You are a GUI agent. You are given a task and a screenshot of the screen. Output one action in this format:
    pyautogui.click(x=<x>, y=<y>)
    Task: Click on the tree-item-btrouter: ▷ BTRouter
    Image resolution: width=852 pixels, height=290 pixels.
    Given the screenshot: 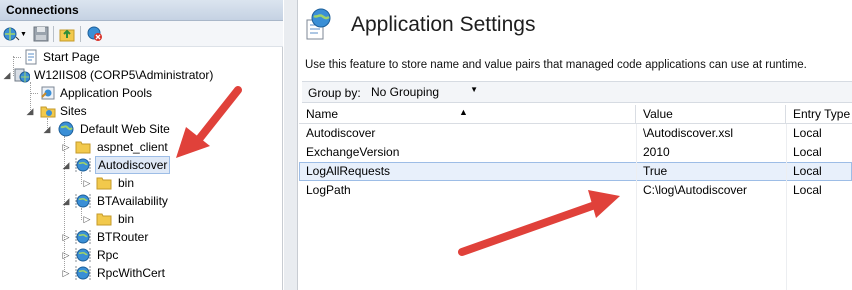 What is the action you would take?
    pyautogui.click(x=141, y=237)
    